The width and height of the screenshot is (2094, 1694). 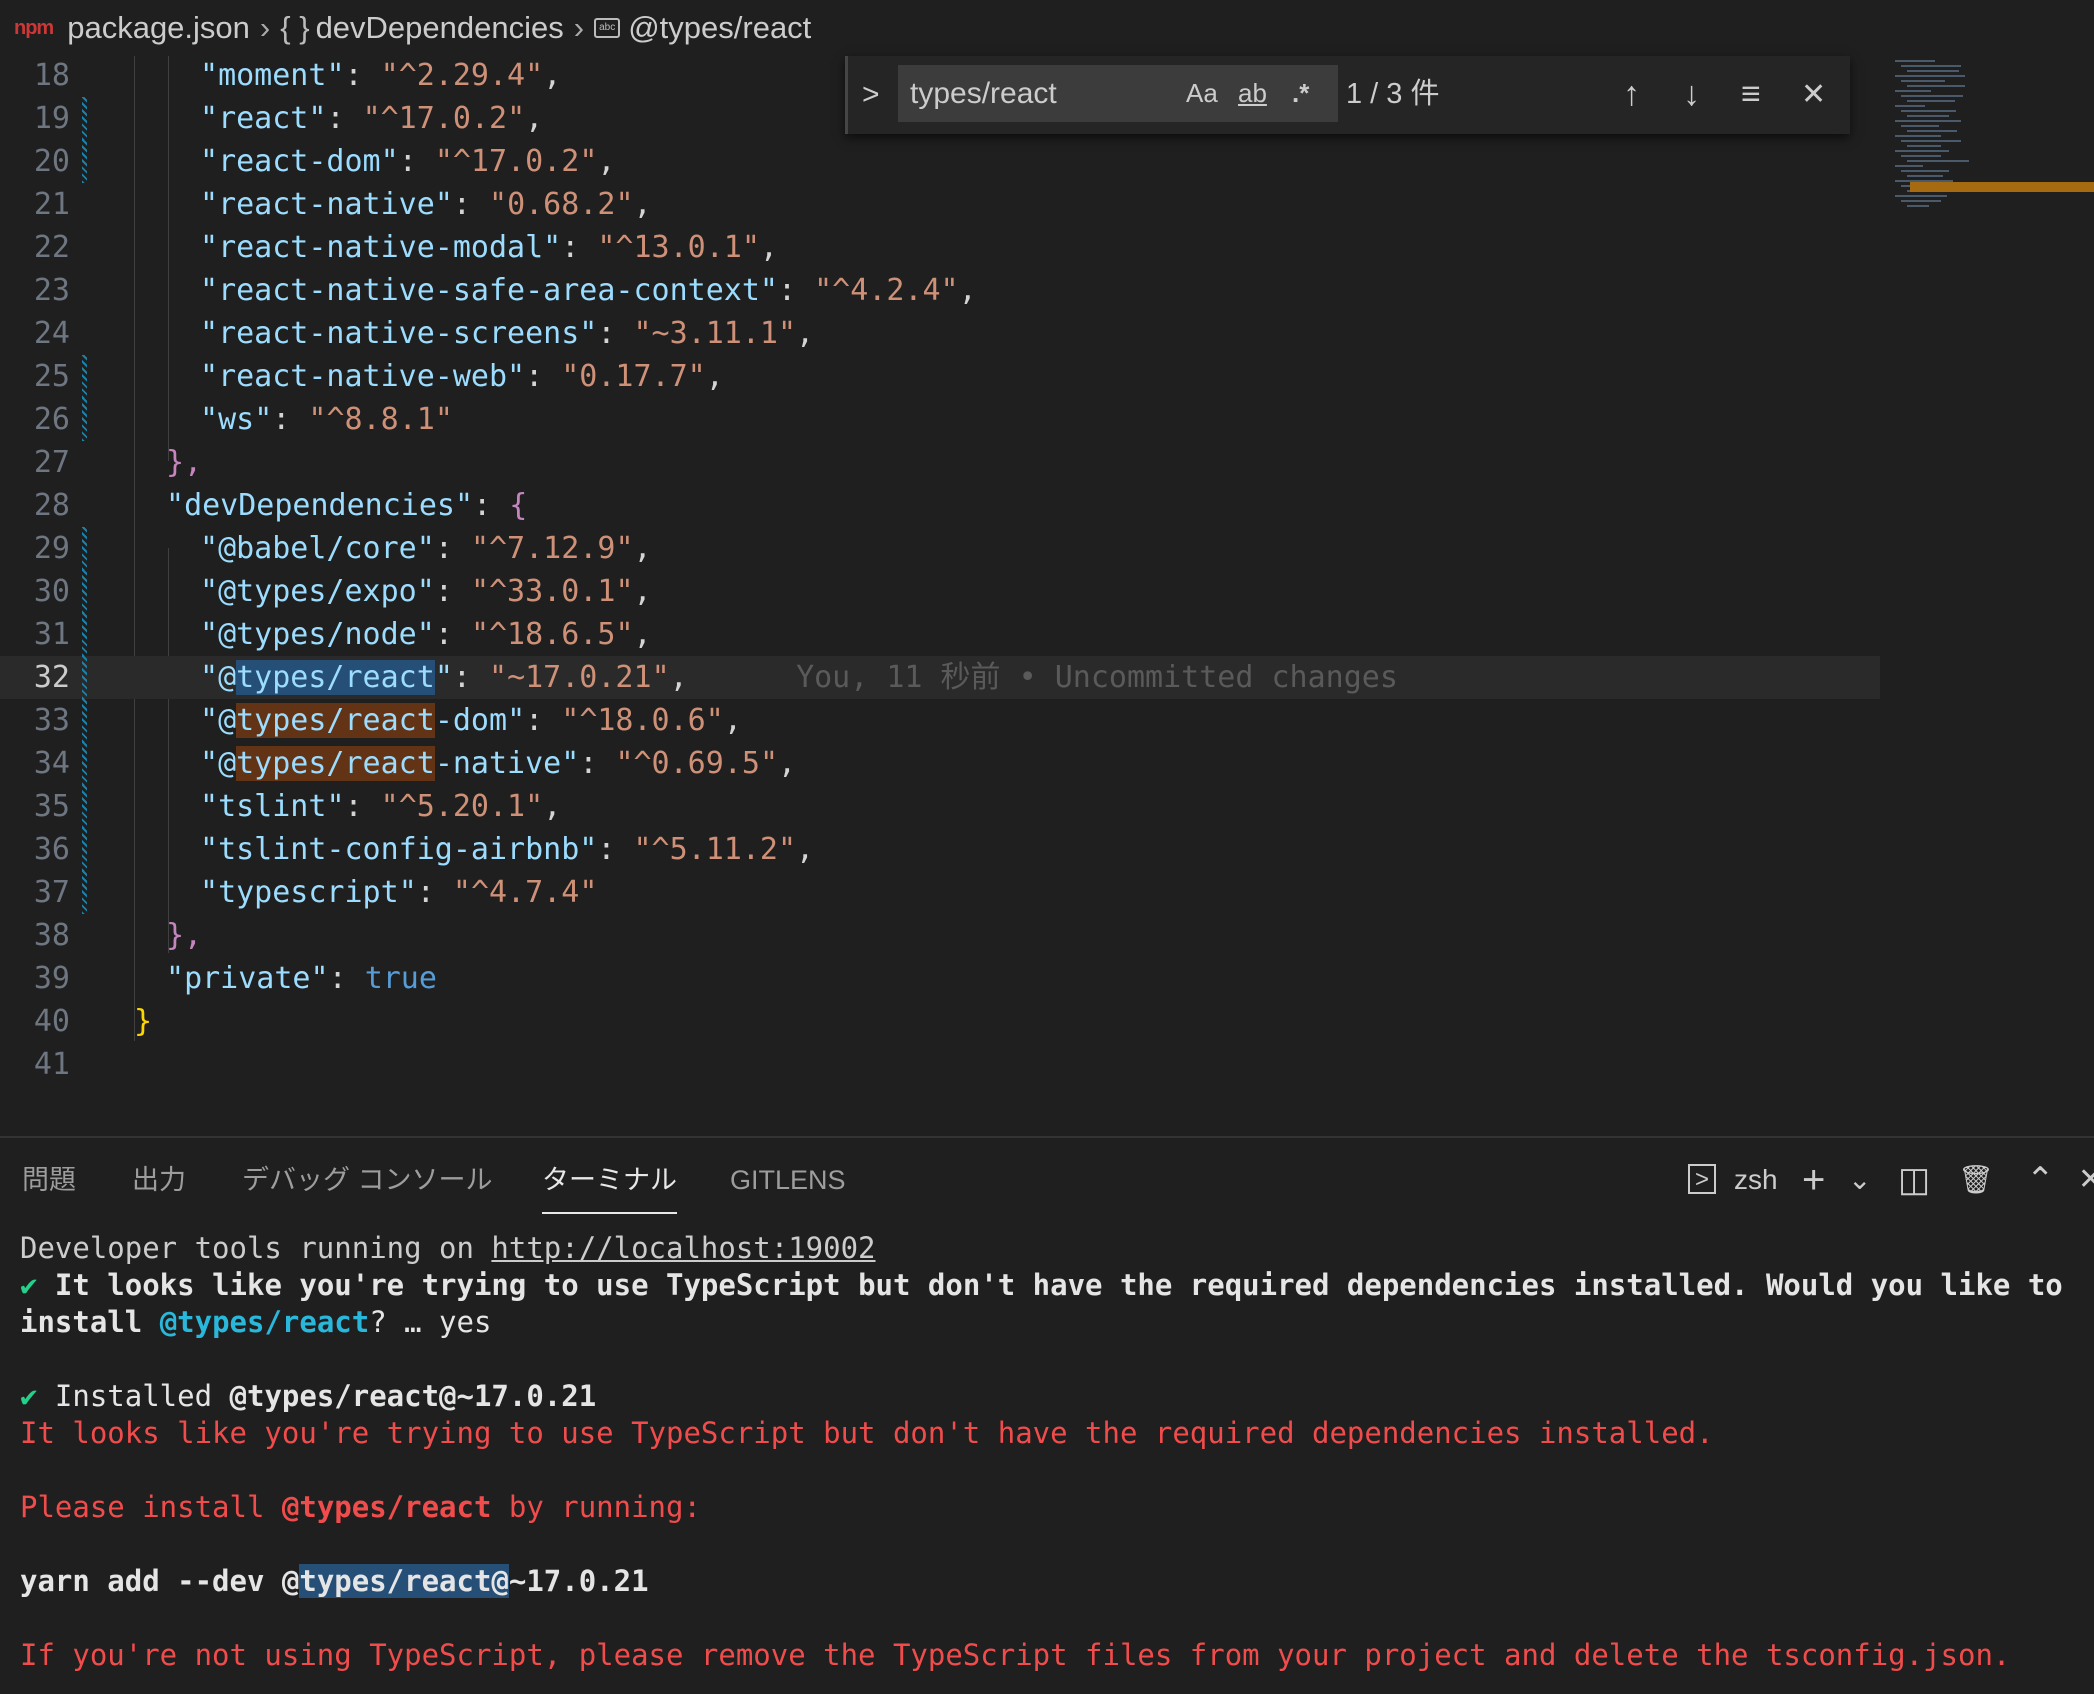 I want to click on arrow-up-icon: ↑, so click(x=1631, y=94).